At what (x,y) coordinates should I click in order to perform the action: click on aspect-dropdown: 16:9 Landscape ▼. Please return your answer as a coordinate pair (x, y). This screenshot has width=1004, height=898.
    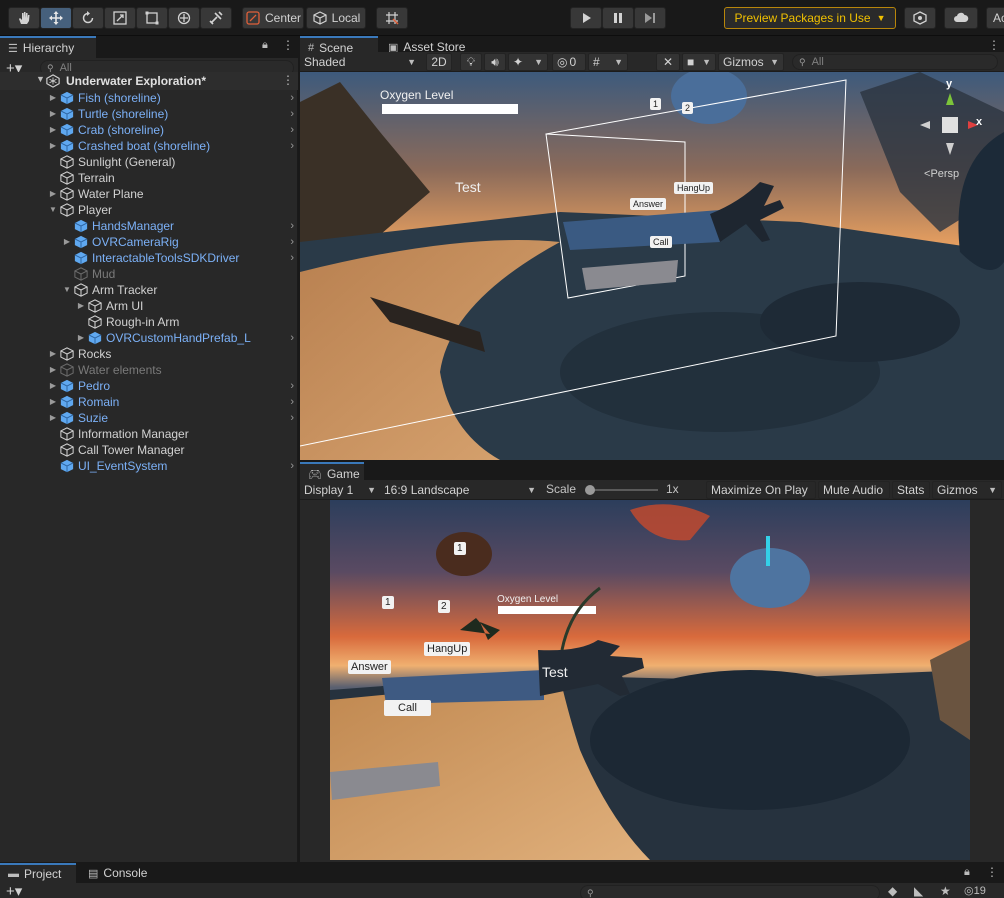
    Looking at the image, I should click on (460, 490).